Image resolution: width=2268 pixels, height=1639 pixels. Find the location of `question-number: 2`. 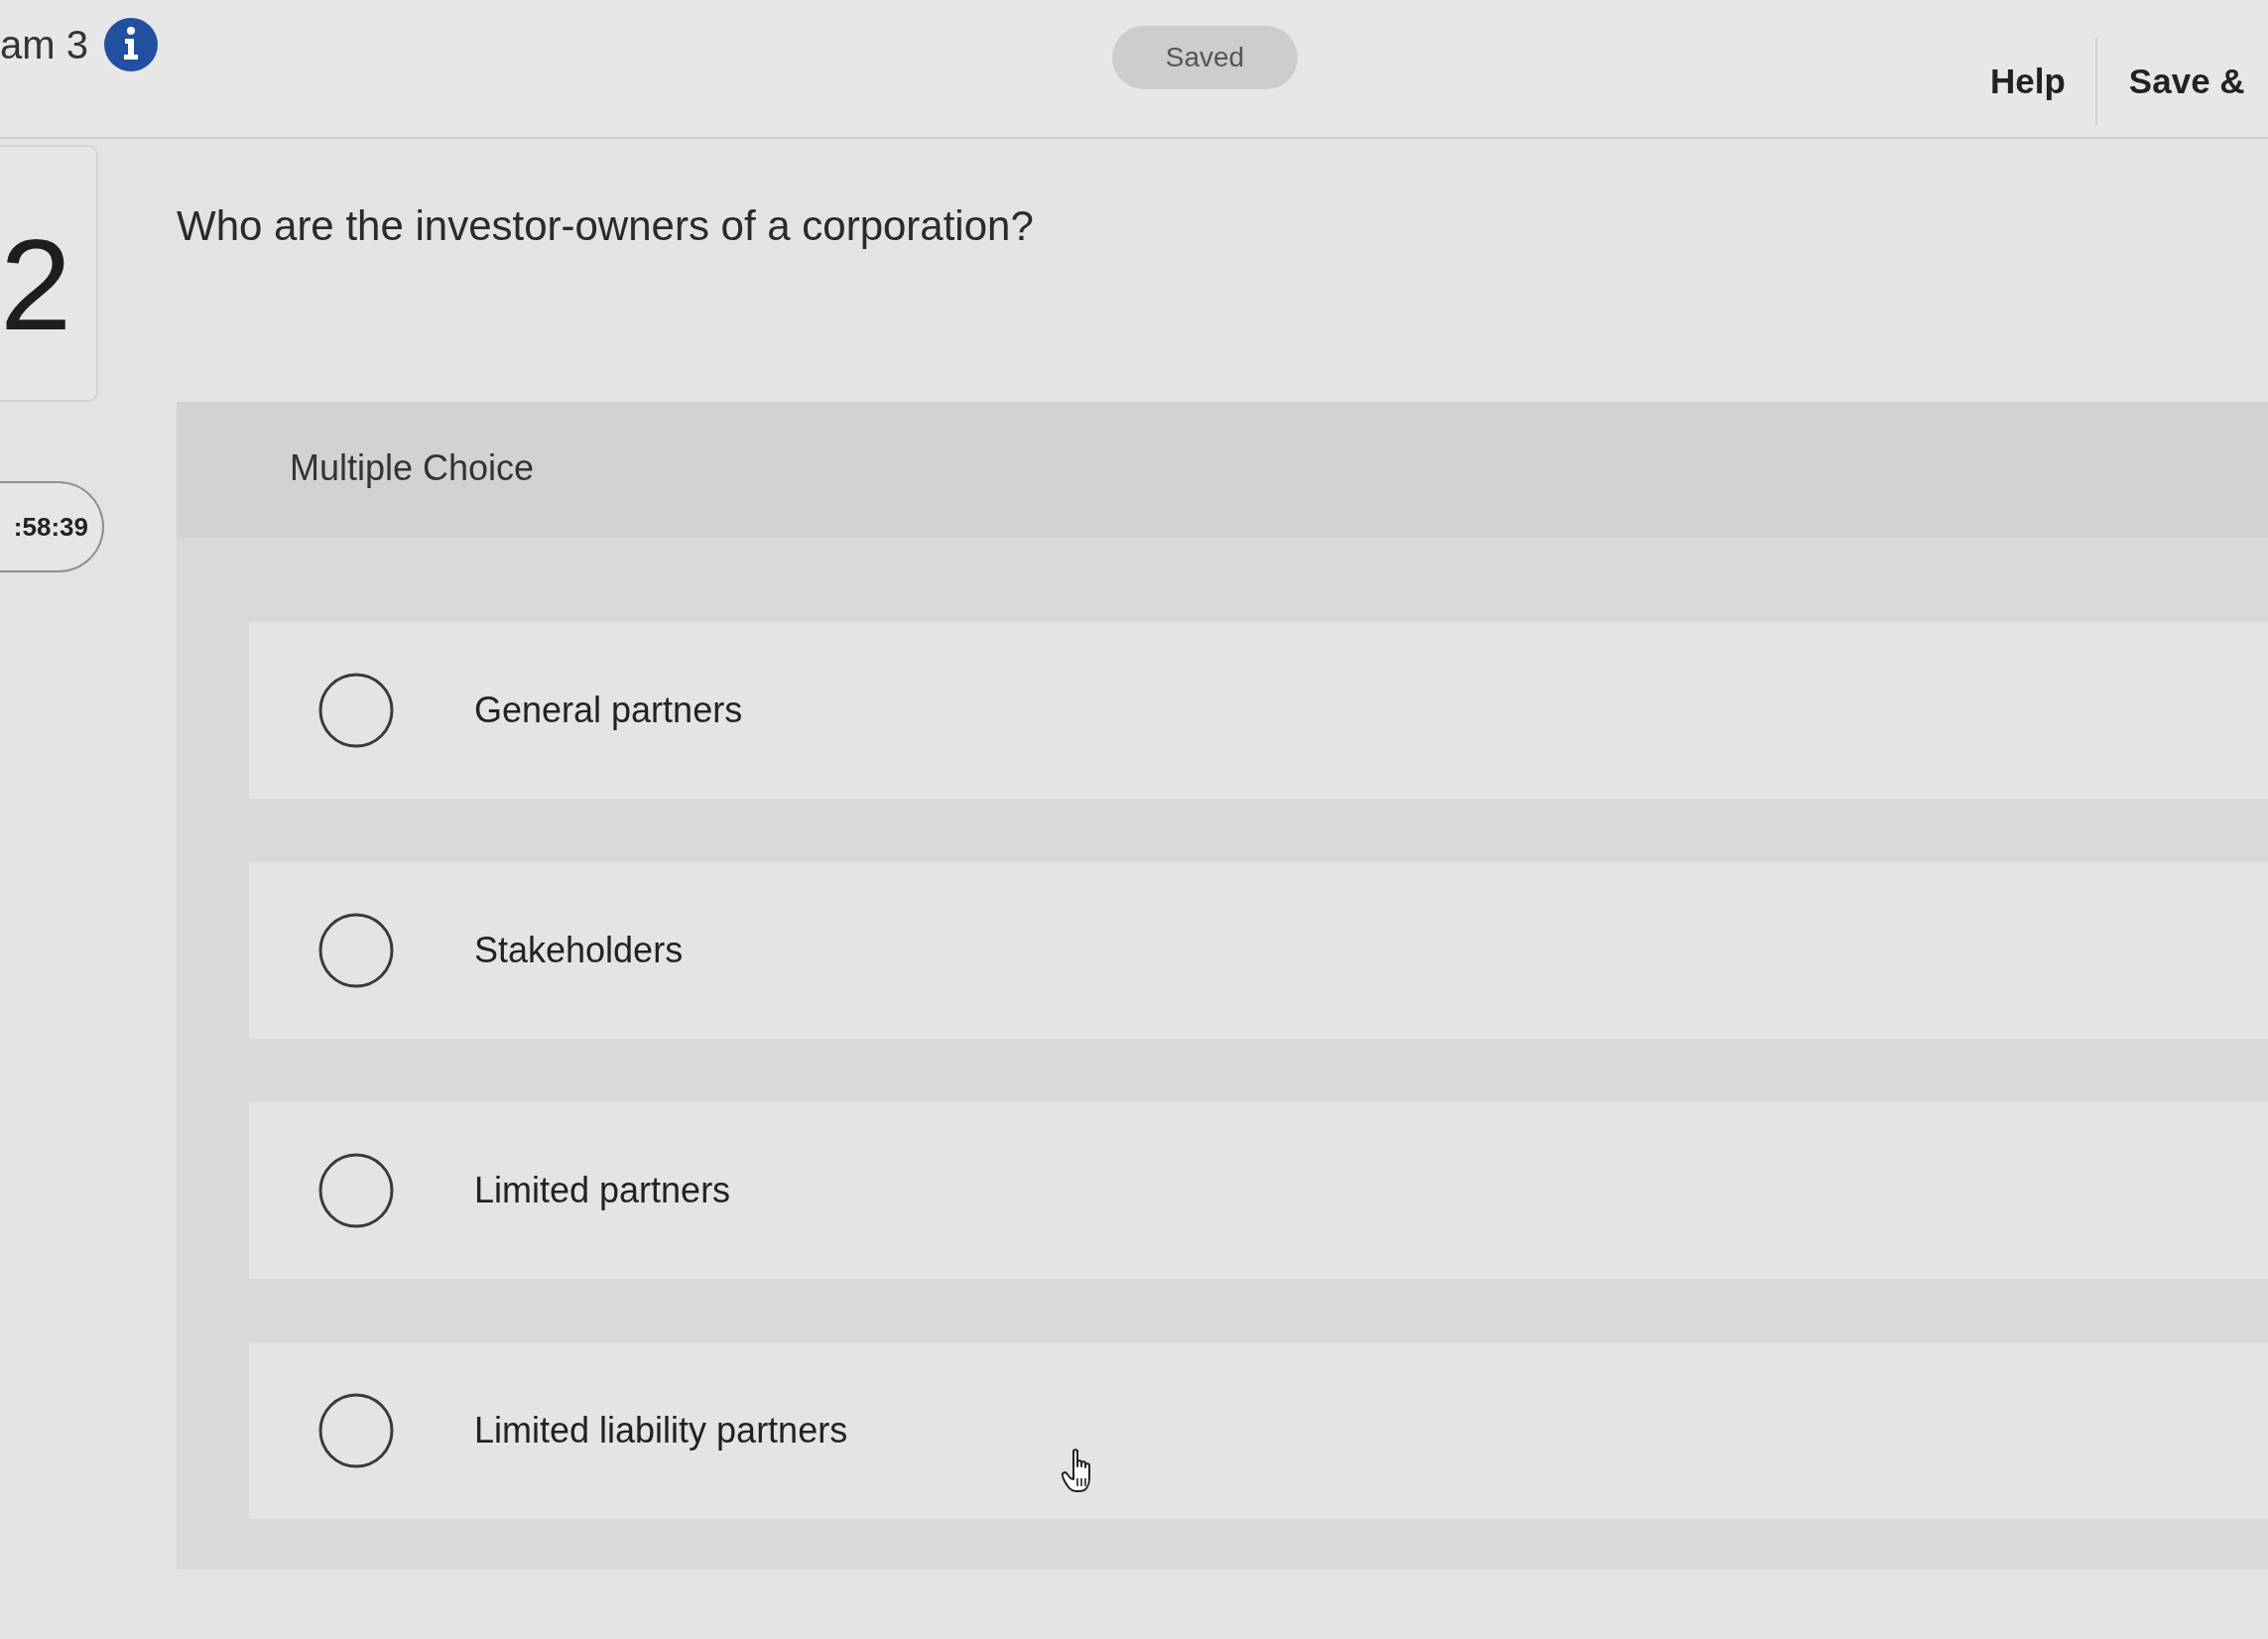

question-number: 2 is located at coordinates (49, 273).